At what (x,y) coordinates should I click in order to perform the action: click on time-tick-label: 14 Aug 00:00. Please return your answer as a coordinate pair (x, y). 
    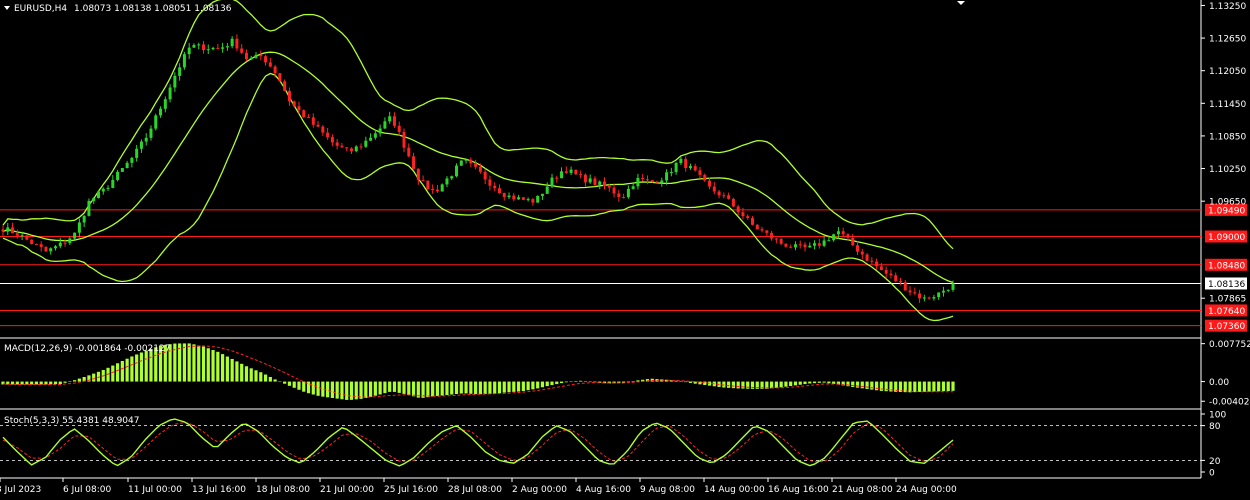
    Looking at the image, I should click on (734, 490).